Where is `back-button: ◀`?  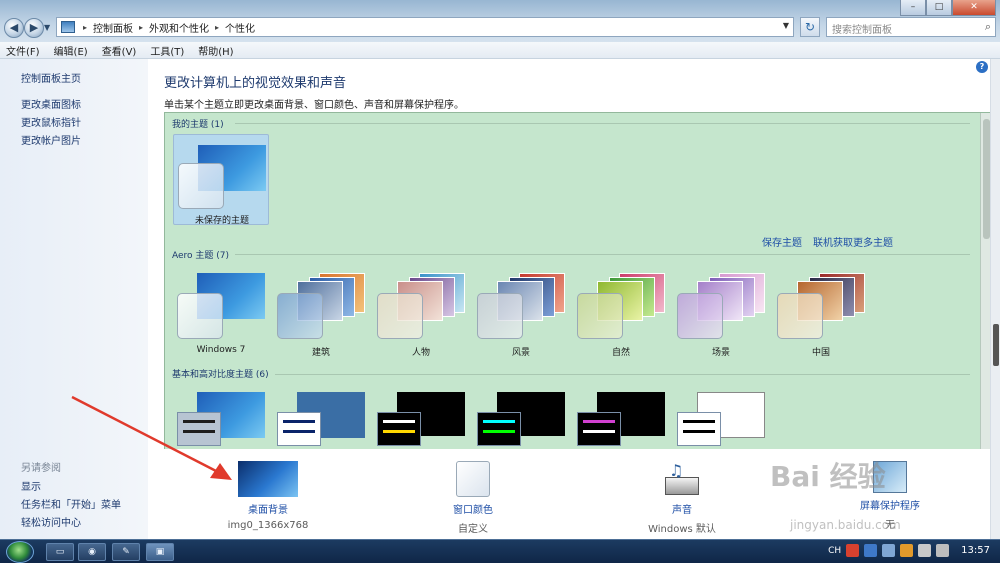
back-button: ◀ is located at coordinates (14, 28).